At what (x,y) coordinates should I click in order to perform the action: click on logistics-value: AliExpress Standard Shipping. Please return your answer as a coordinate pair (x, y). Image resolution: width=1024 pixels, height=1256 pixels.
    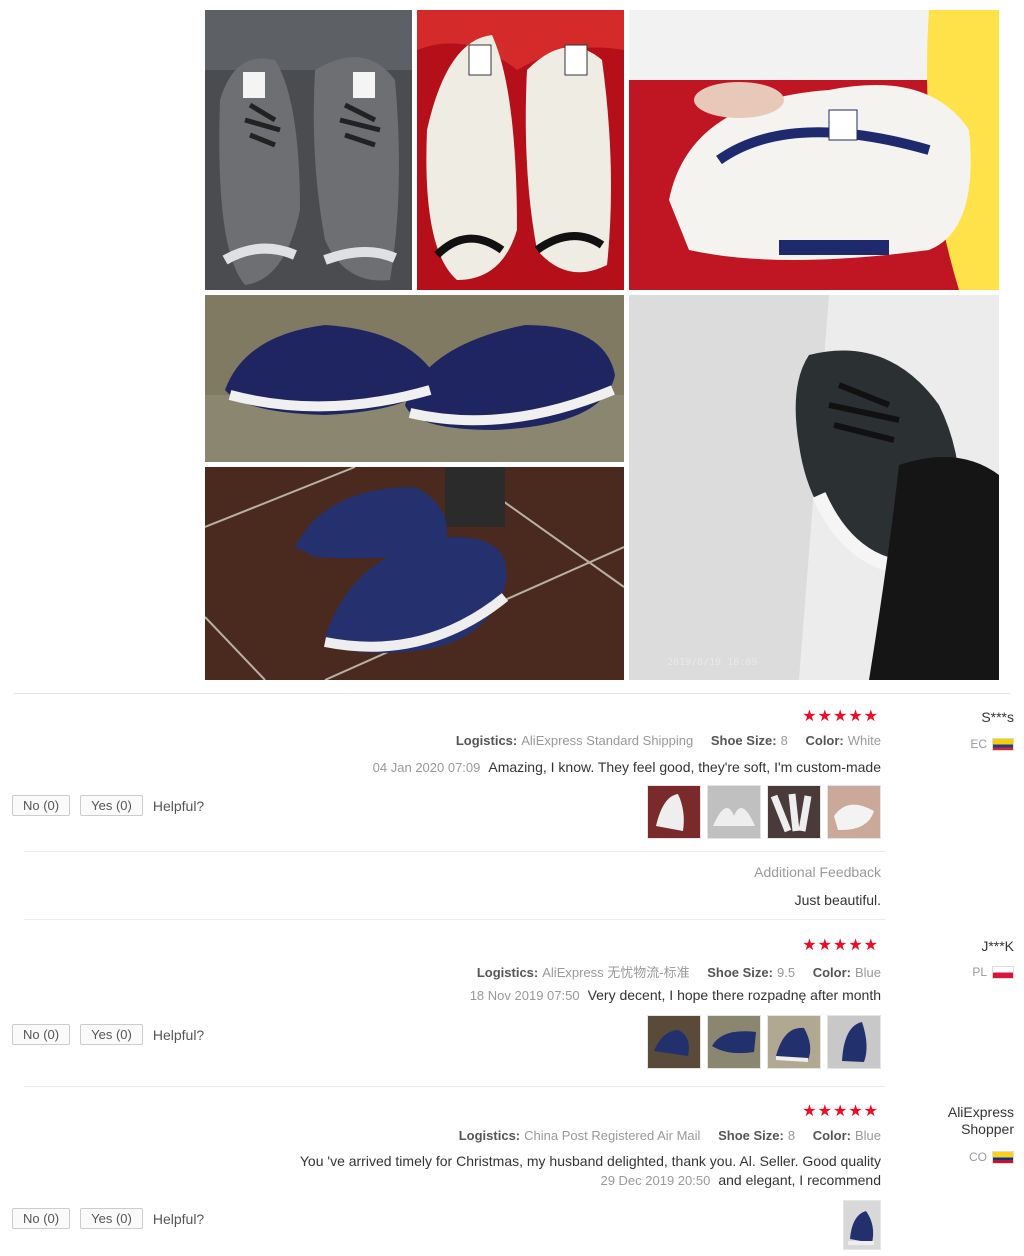
    Looking at the image, I should click on (607, 740).